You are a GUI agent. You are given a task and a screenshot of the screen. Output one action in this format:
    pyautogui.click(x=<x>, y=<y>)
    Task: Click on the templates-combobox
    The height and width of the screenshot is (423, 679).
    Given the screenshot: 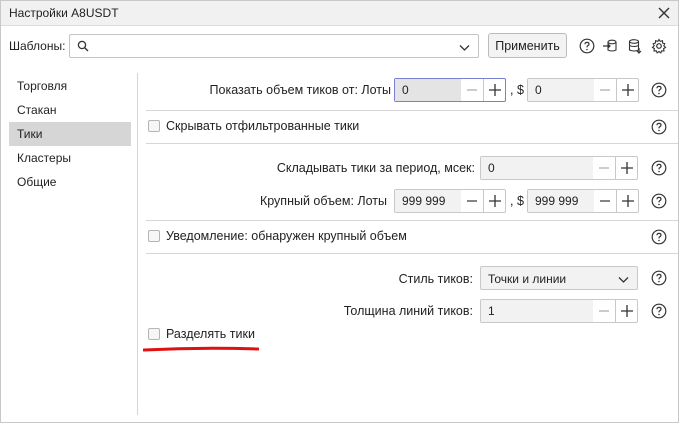 What is the action you would take?
    pyautogui.click(x=274, y=46)
    